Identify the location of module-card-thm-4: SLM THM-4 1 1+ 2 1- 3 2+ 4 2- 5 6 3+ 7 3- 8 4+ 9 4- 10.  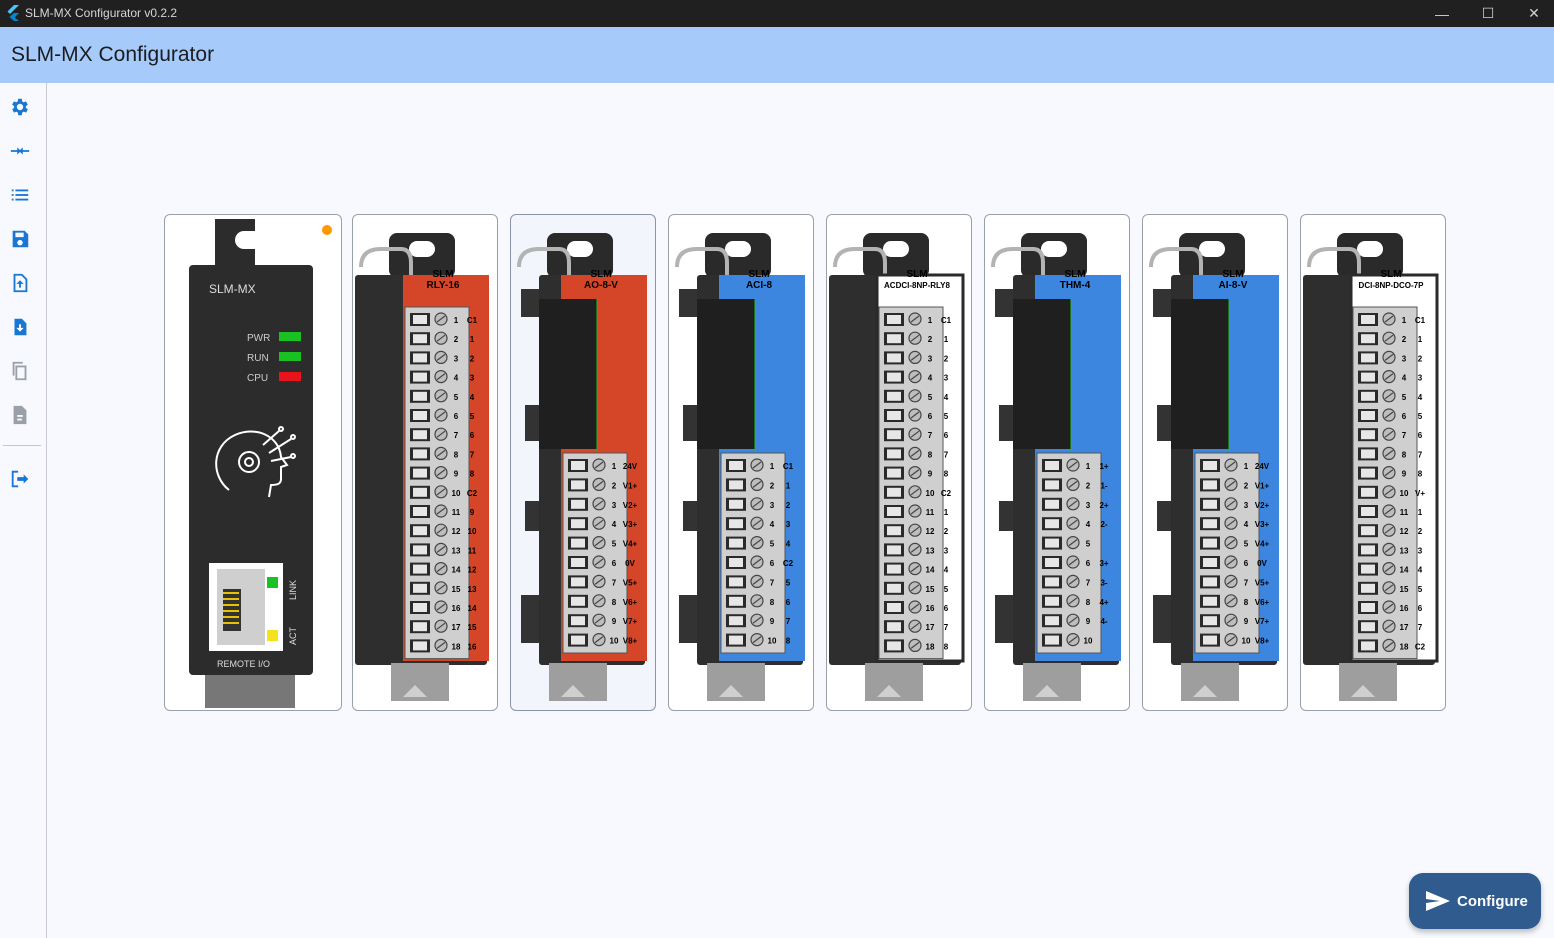
(1057, 462).